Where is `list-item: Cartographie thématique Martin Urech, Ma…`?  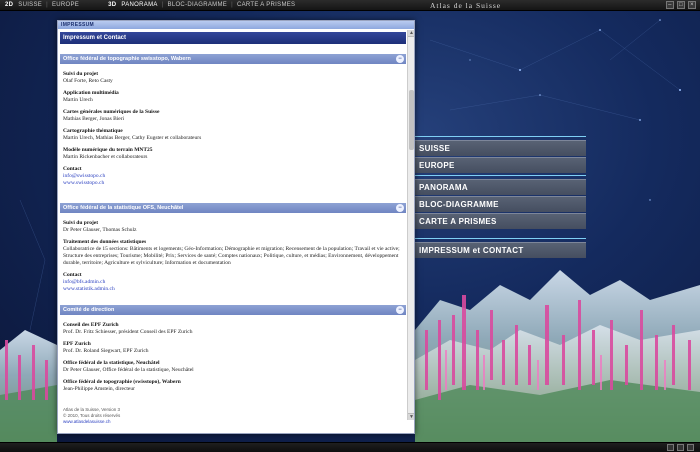
list-item: Cartographie thématique Martin Urech, Ma… is located at coordinates (132, 134).